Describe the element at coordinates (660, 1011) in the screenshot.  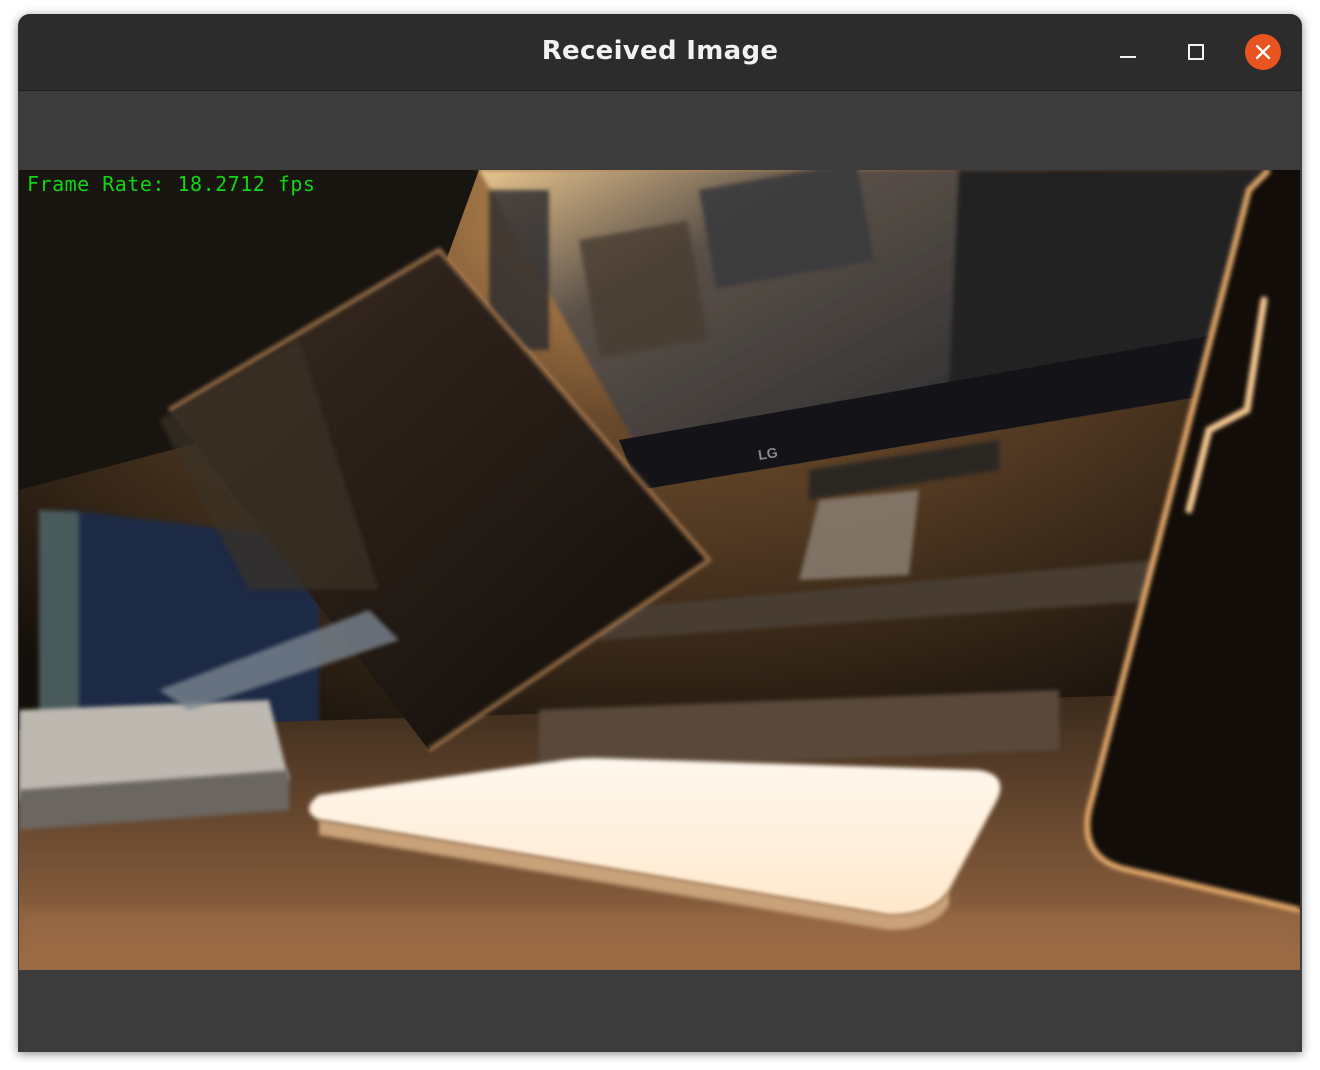
I see `bottom-area` at that location.